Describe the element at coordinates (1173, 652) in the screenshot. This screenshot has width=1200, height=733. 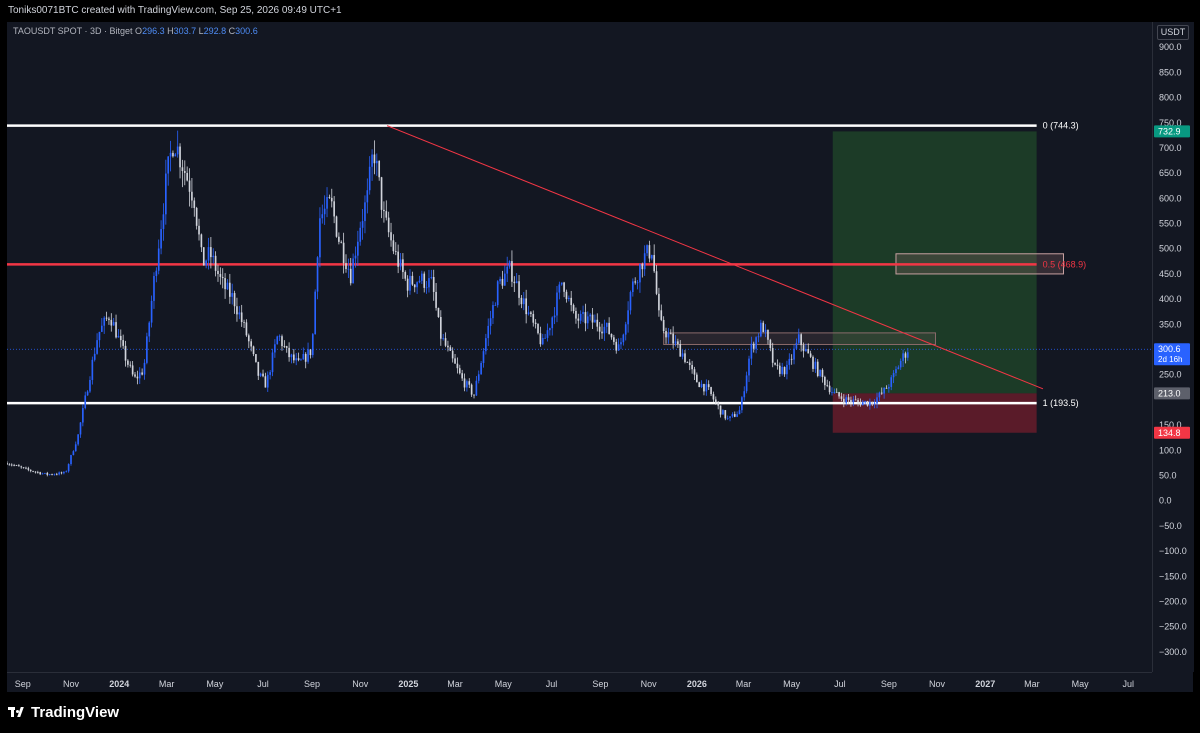
I see `price-tick-label: −300.0` at that location.